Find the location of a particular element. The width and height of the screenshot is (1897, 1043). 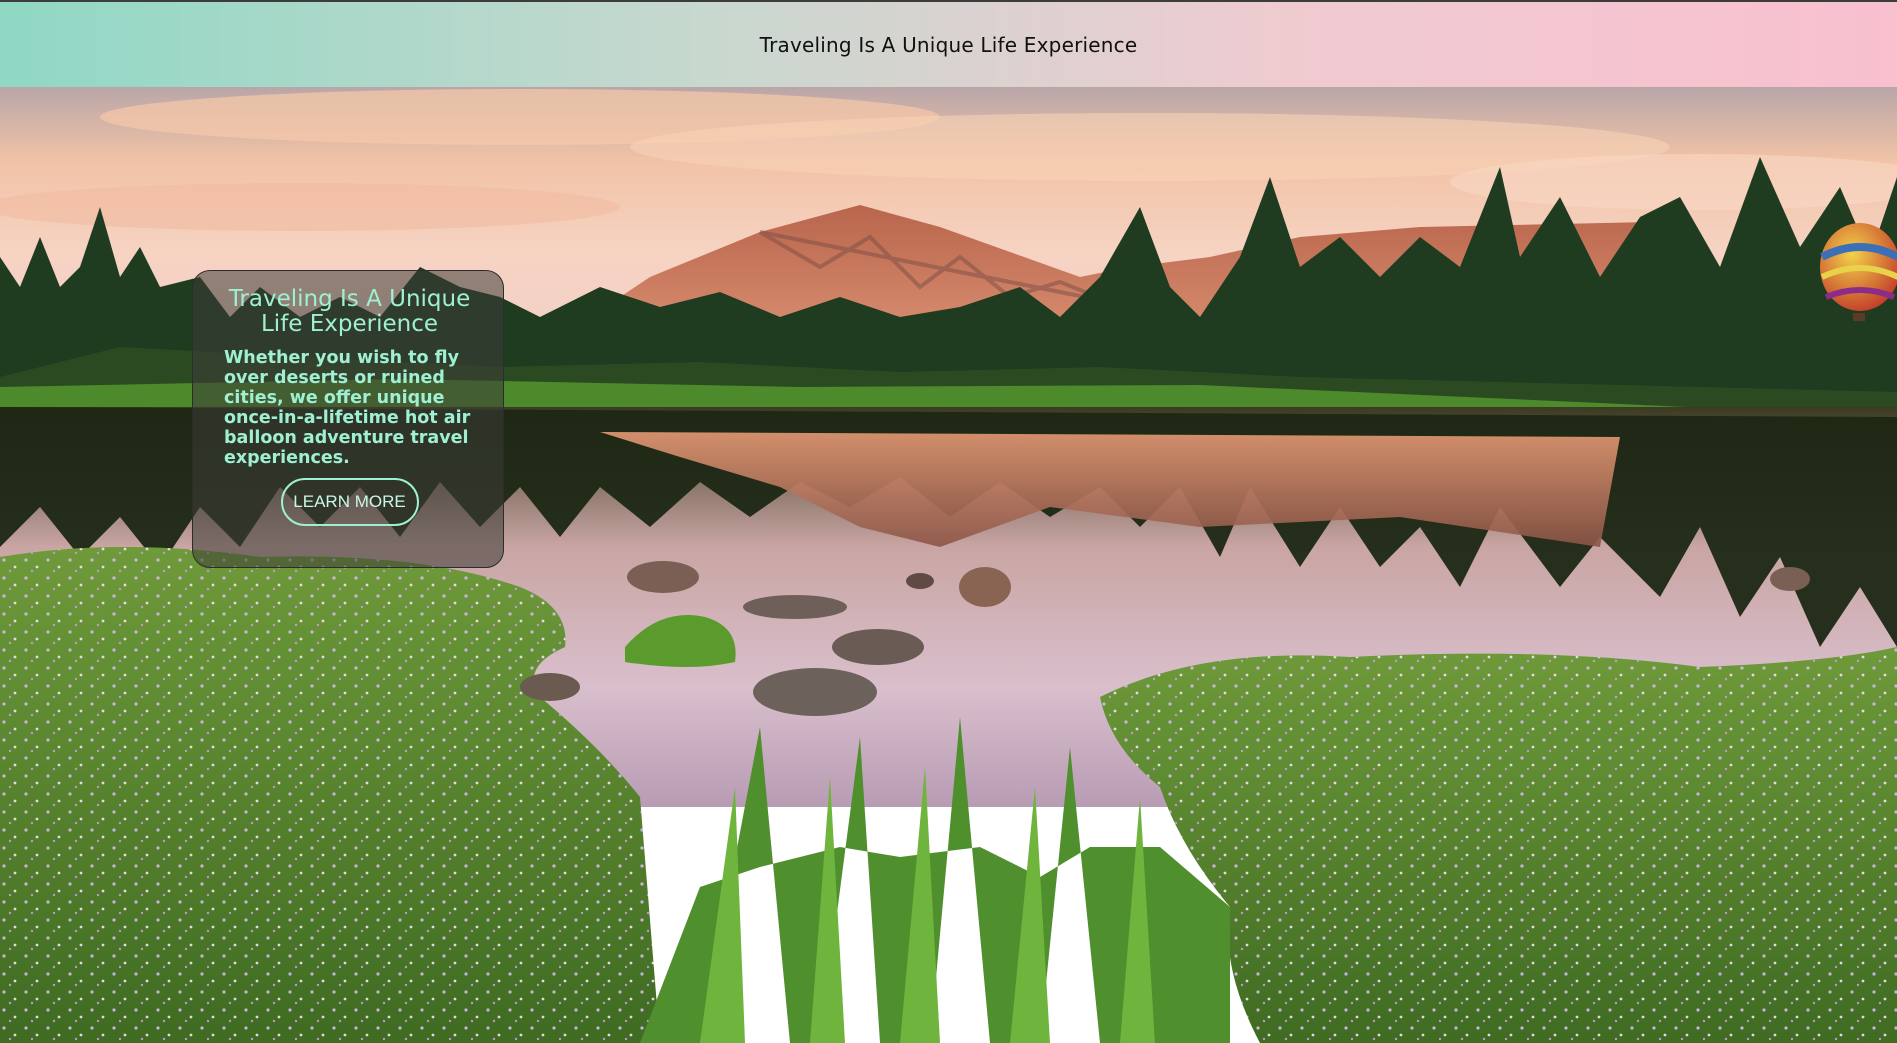

top-banner: Traveling Is A Unique Life Experience is located at coordinates (948, 43).